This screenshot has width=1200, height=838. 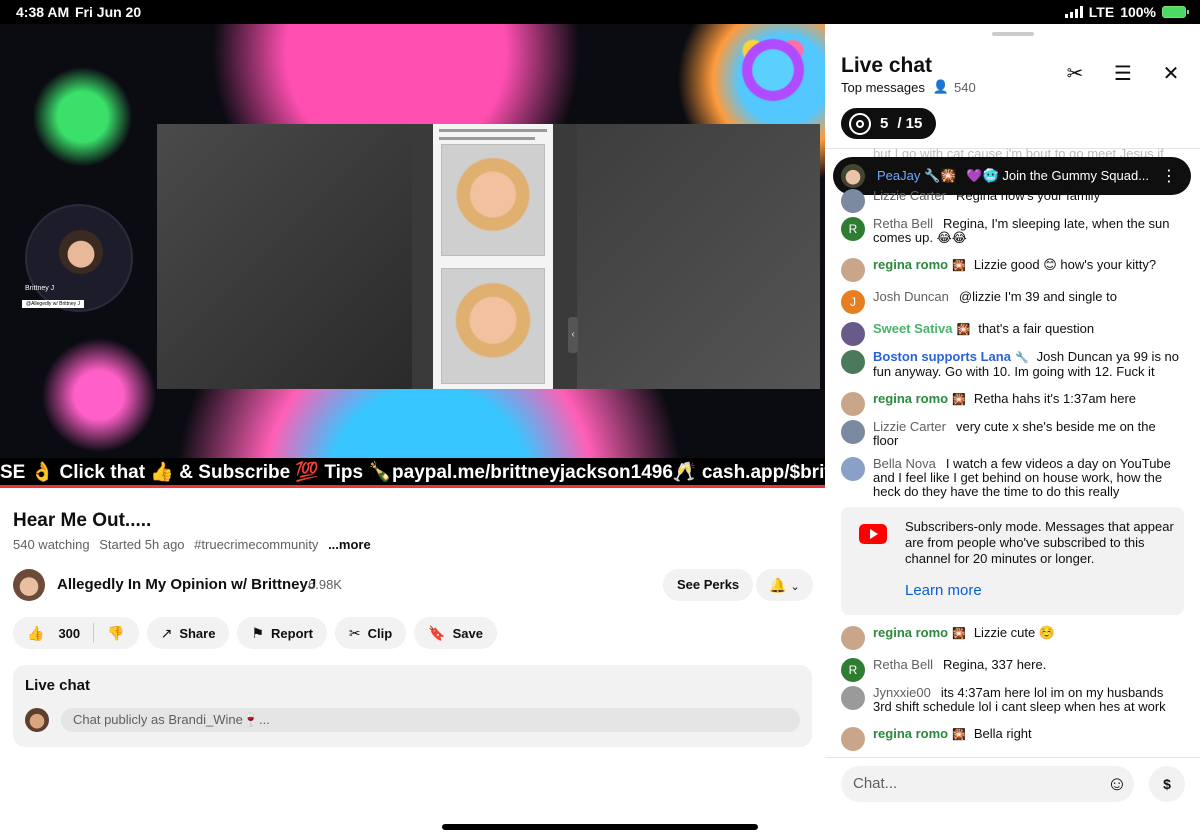 What do you see at coordinates (37, 720) in the screenshot?
I see `user-avatar` at bounding box center [37, 720].